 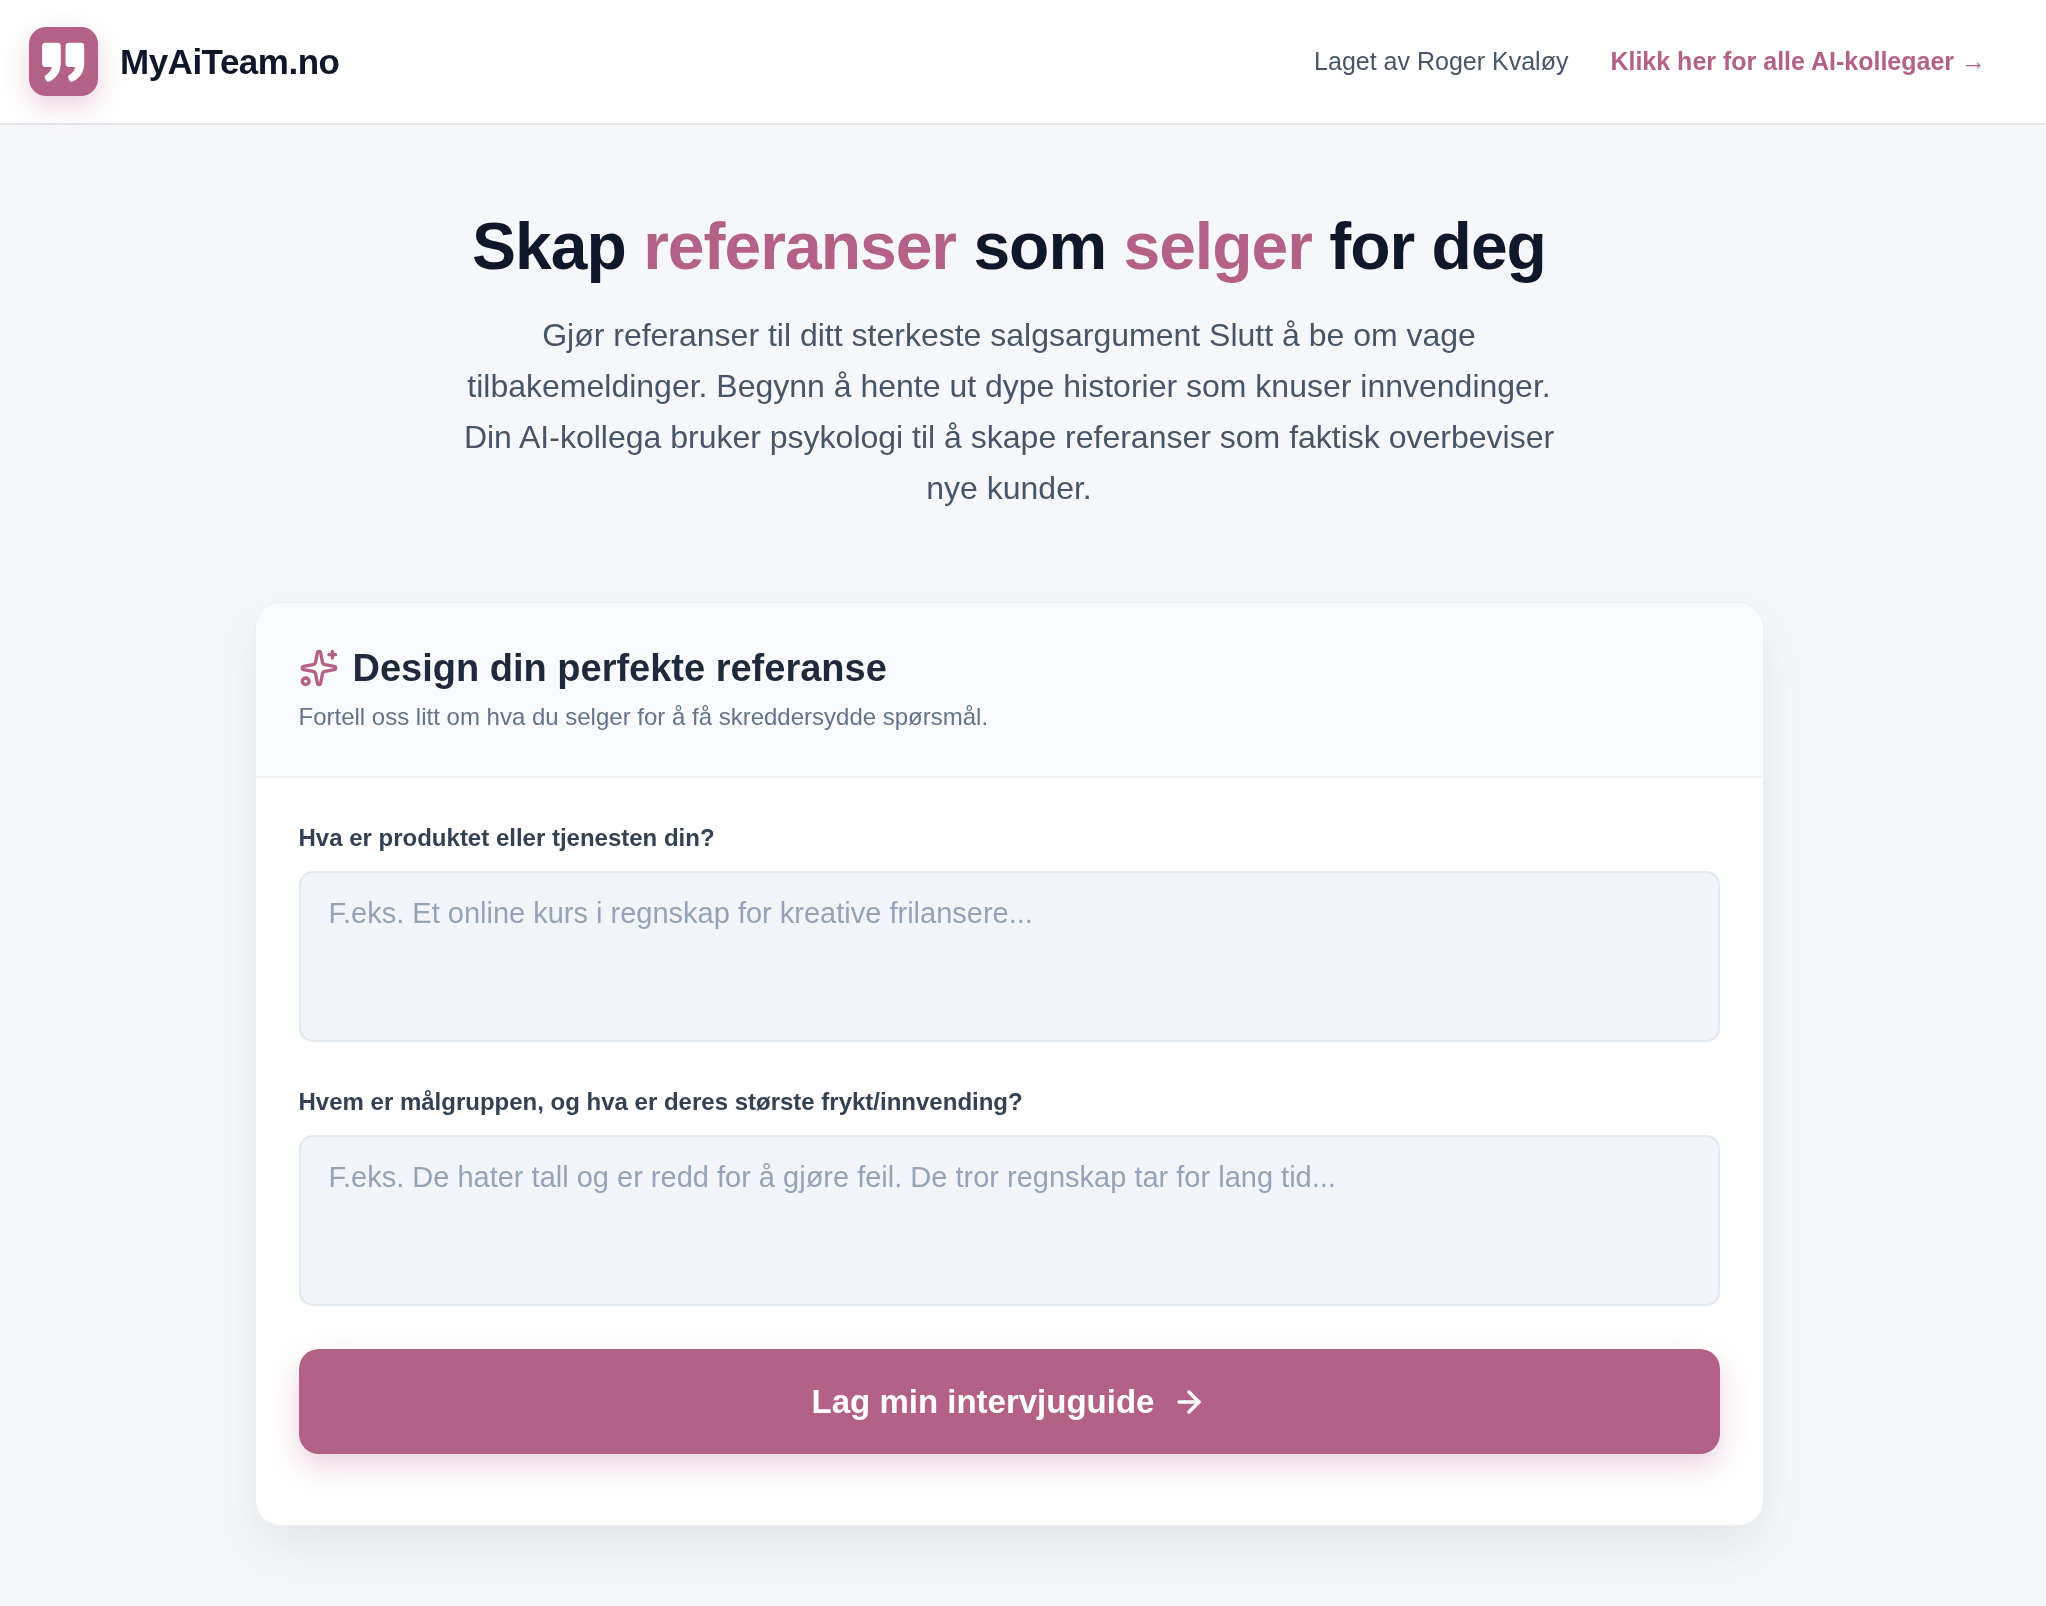 What do you see at coordinates (661, 1102) in the screenshot?
I see `field-label: Hvem er målgruppen, og hva er deres største frykt/innvending?` at bounding box center [661, 1102].